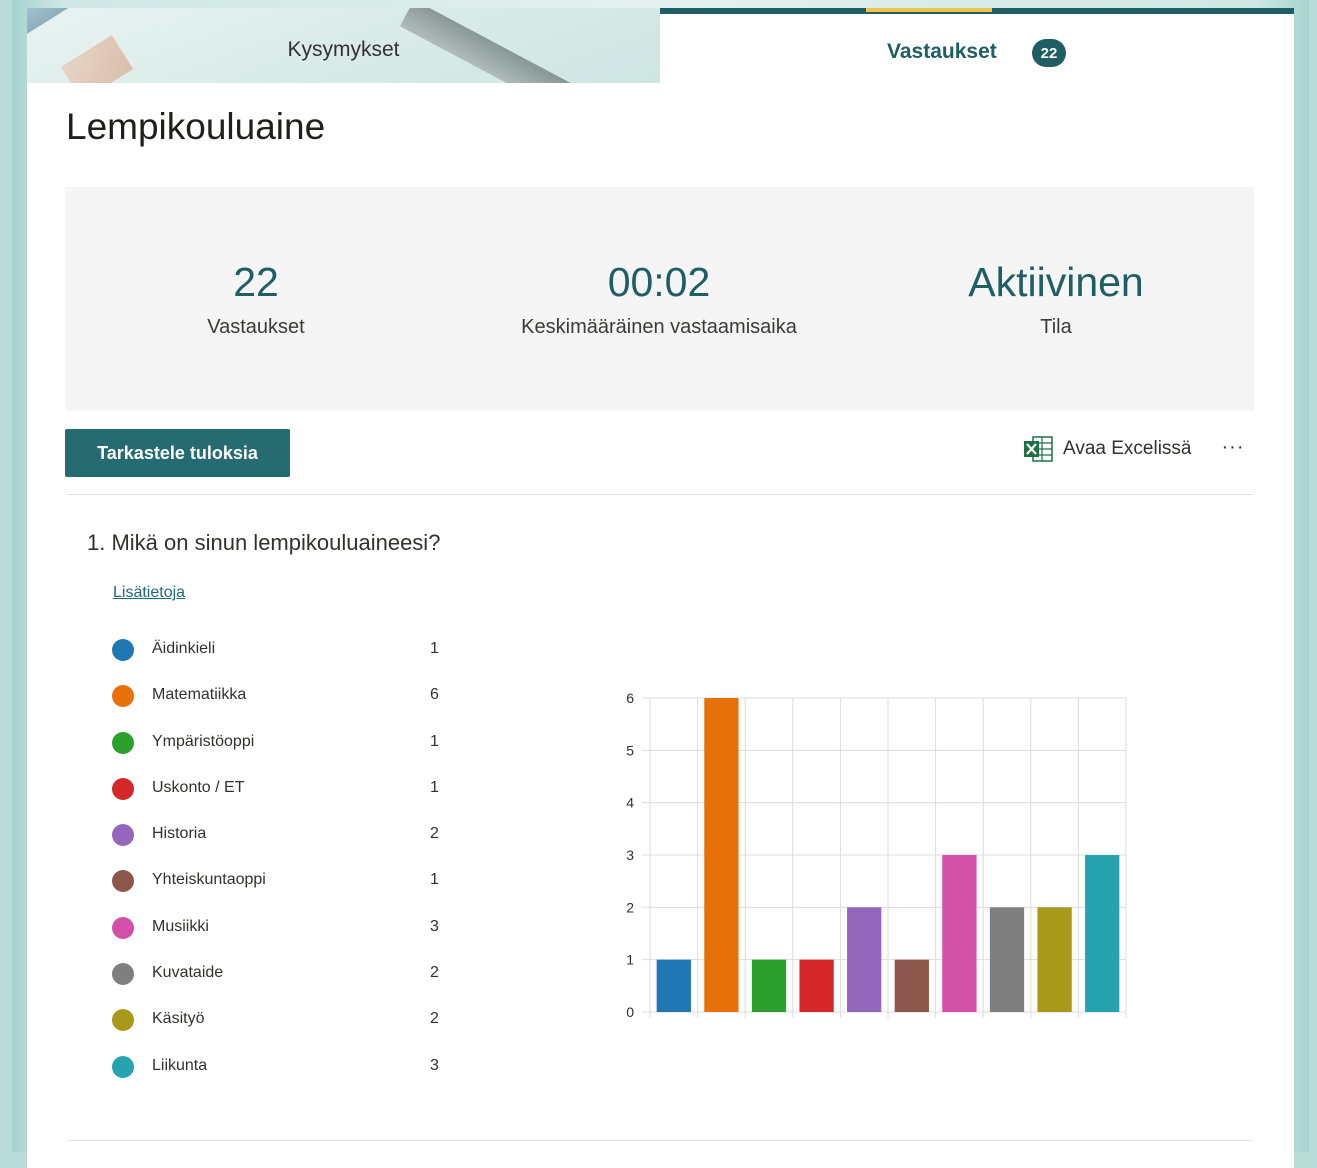 The height and width of the screenshot is (1168, 1317). What do you see at coordinates (179, 834) in the screenshot?
I see `legend-label: Historia` at bounding box center [179, 834].